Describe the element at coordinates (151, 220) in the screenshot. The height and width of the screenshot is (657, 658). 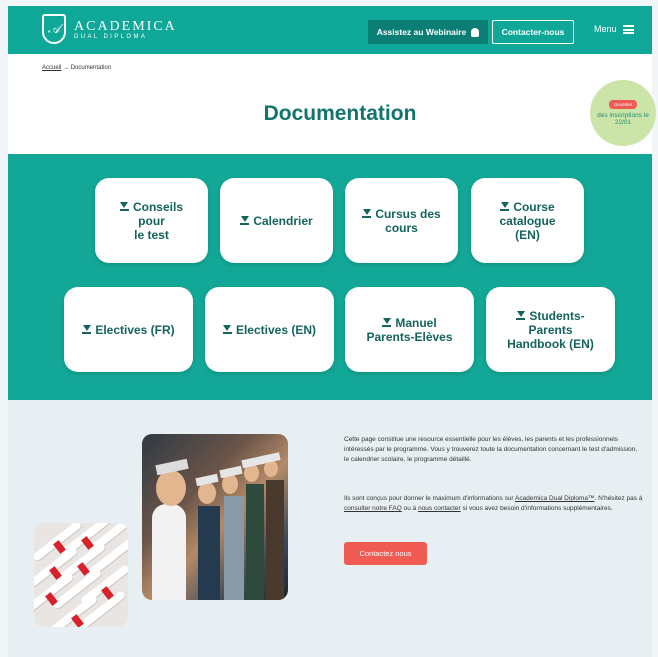
I see `doc-card-conseils: Conseils pour le test` at that location.